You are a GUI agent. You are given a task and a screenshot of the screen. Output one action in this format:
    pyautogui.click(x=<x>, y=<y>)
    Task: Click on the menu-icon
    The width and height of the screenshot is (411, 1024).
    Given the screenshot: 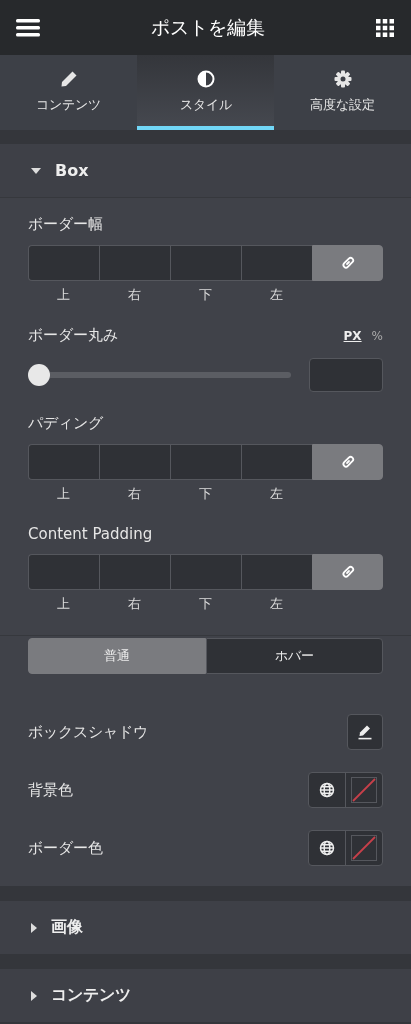 What is the action you would take?
    pyautogui.click(x=28, y=27)
    